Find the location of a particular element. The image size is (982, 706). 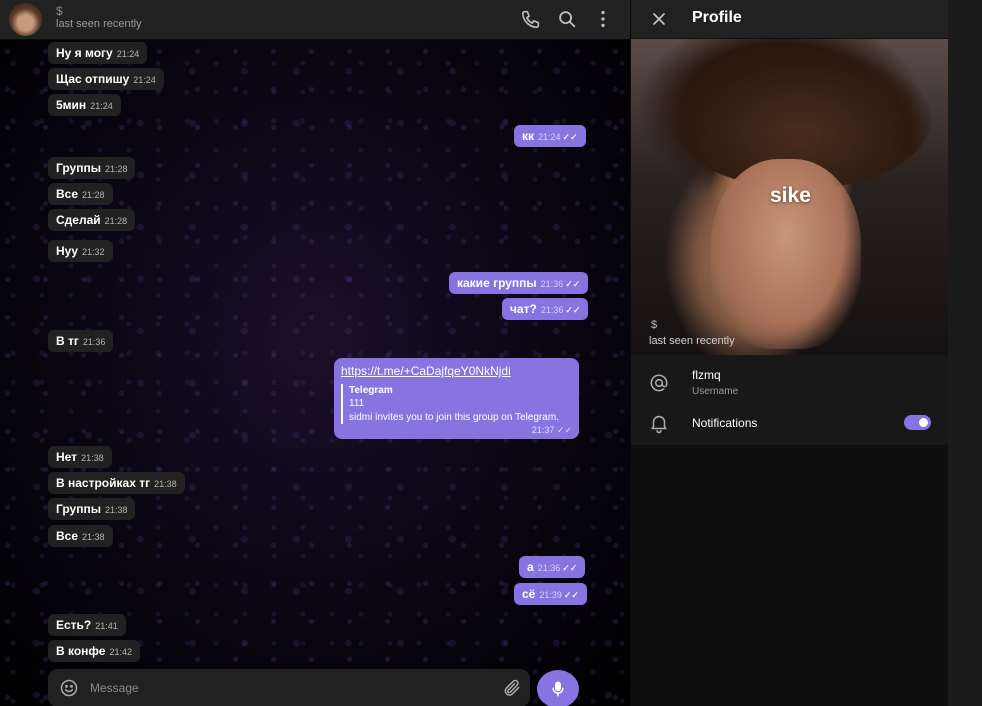

message-time: 21:37 ✓✓ is located at coordinates (552, 430).